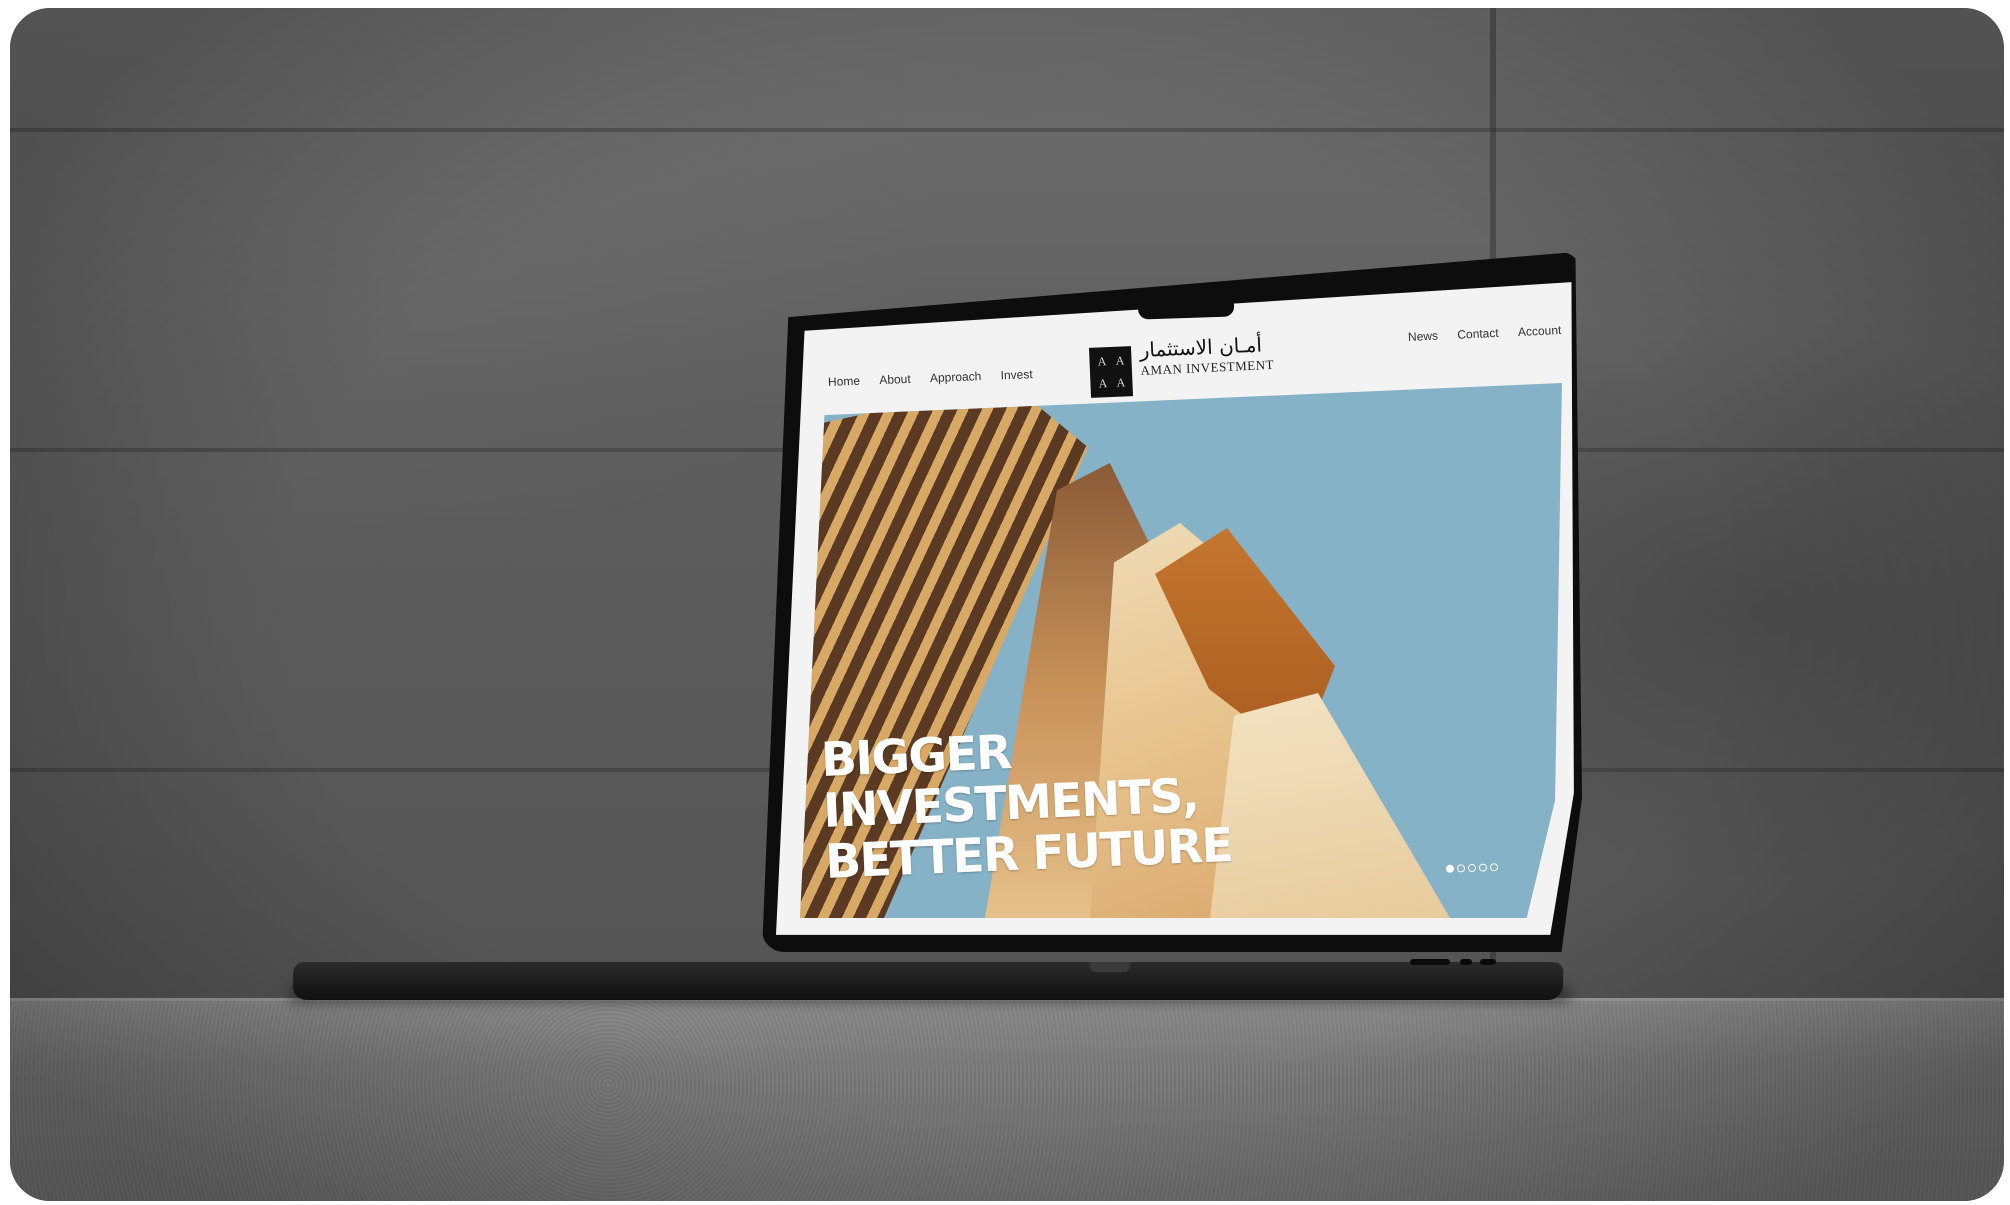 The height and width of the screenshot is (1205, 2010). Describe the element at coordinates (1423, 336) in the screenshot. I see `nav-news: News` at that location.